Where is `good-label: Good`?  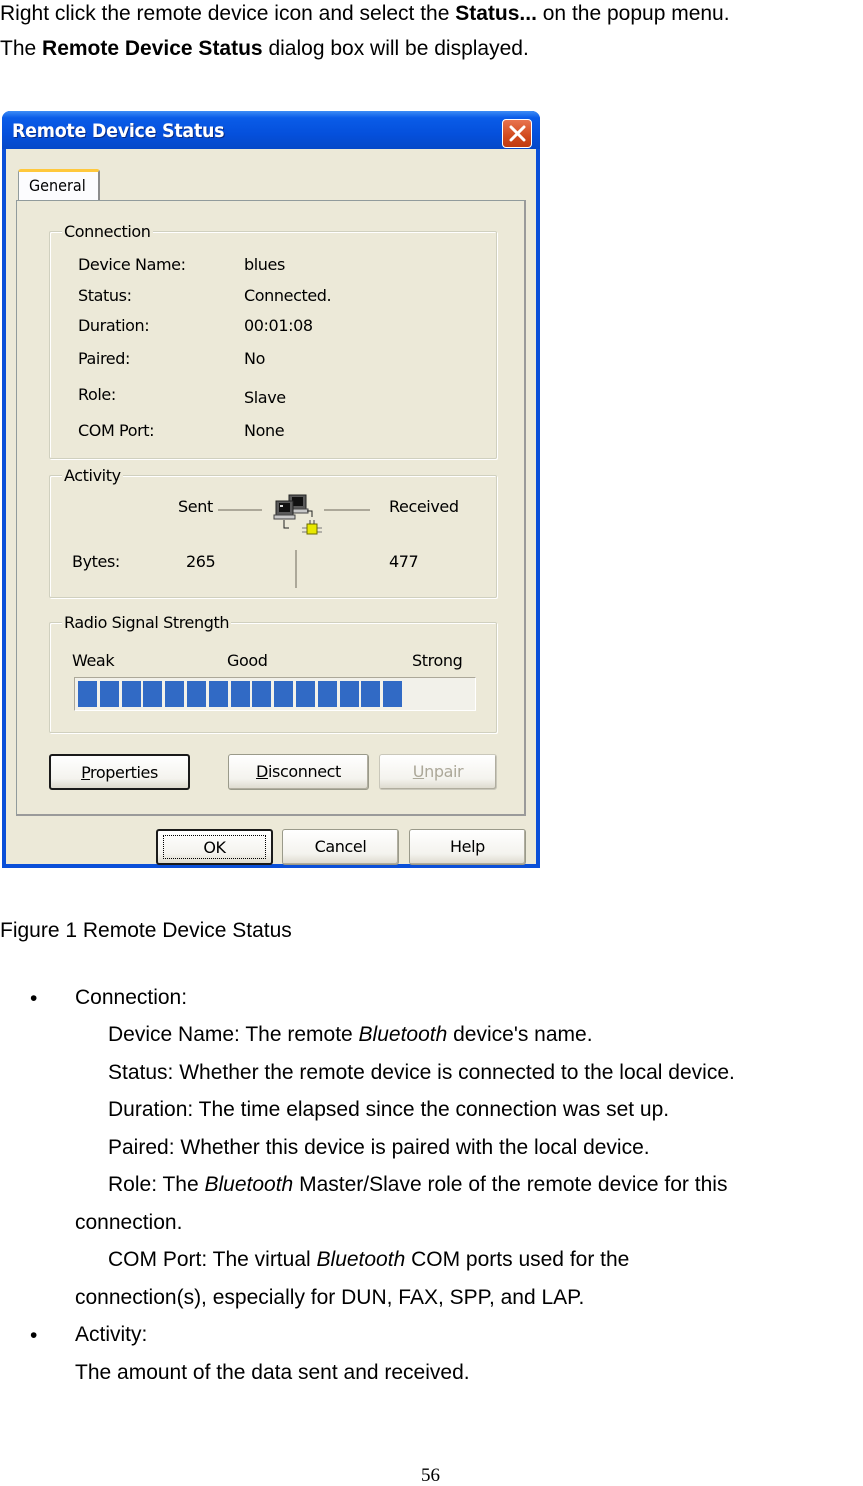 good-label: Good is located at coordinates (247, 660).